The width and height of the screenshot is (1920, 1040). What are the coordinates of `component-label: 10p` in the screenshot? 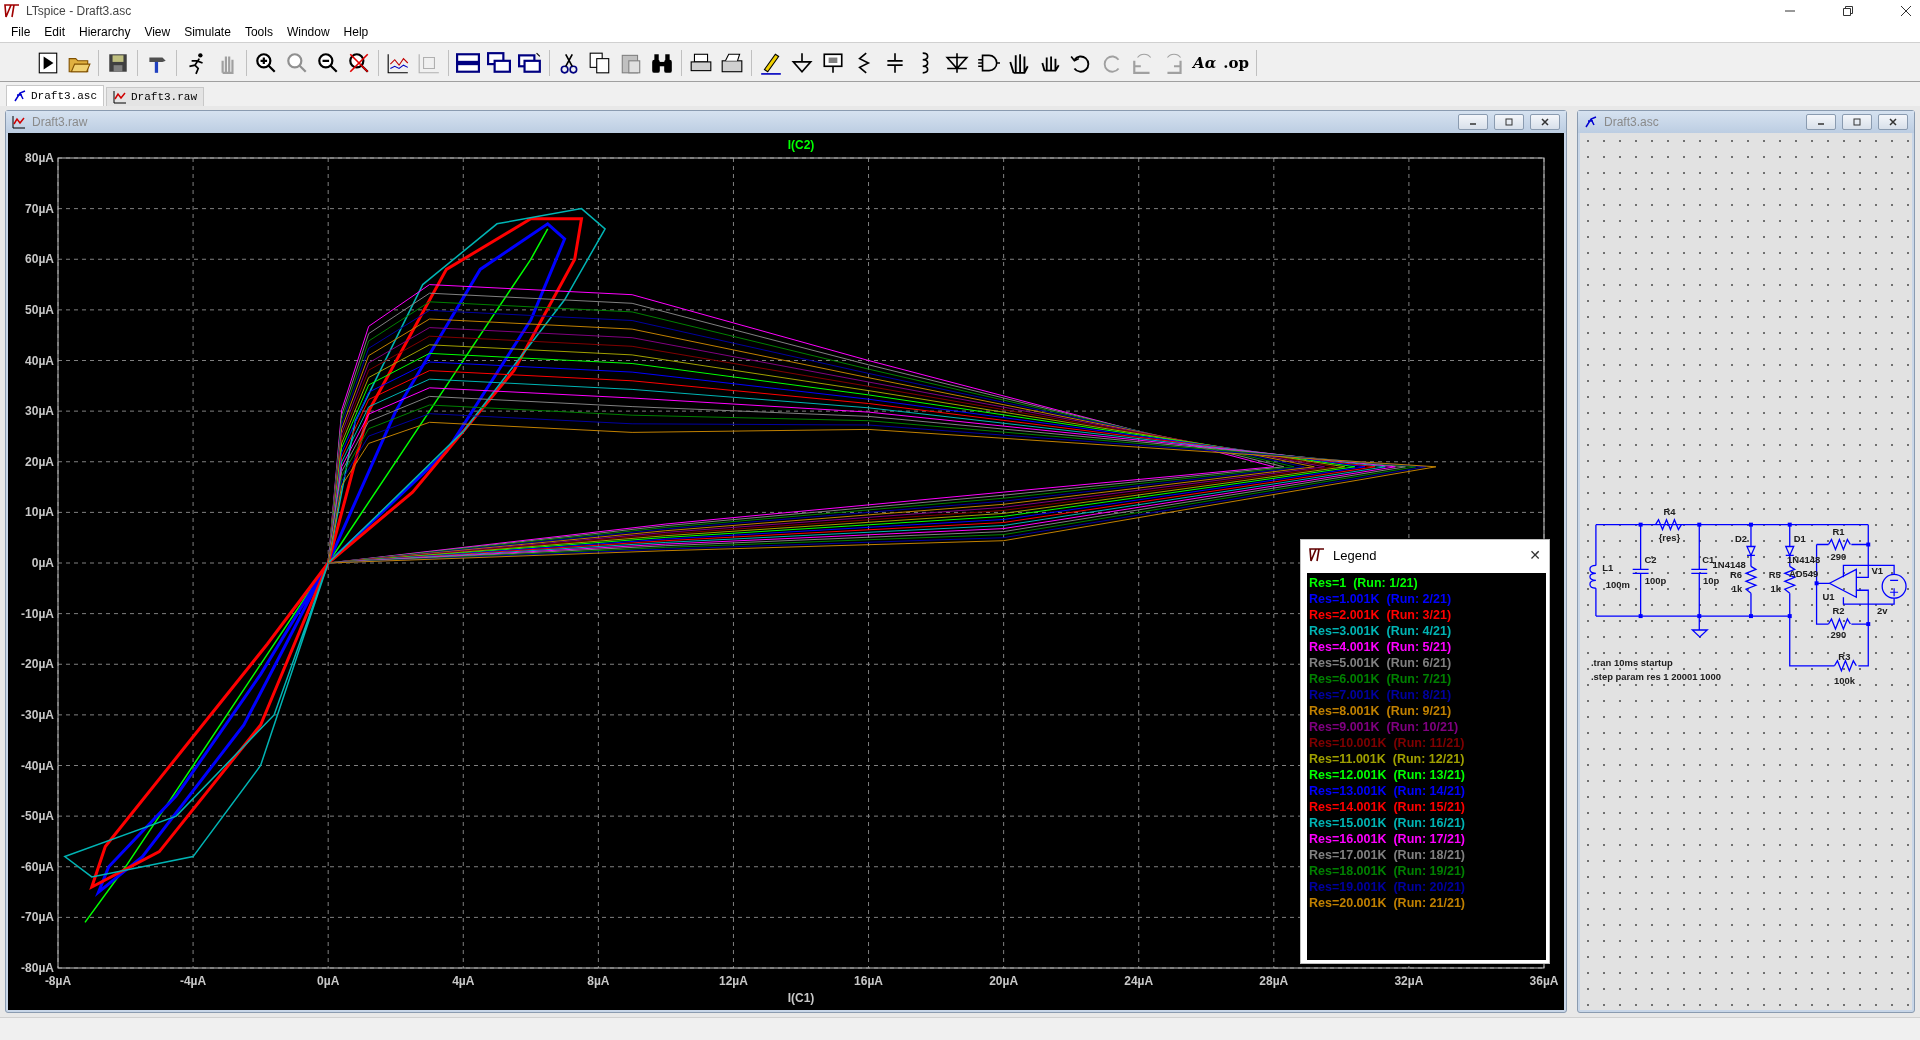 It's located at (1711, 581).